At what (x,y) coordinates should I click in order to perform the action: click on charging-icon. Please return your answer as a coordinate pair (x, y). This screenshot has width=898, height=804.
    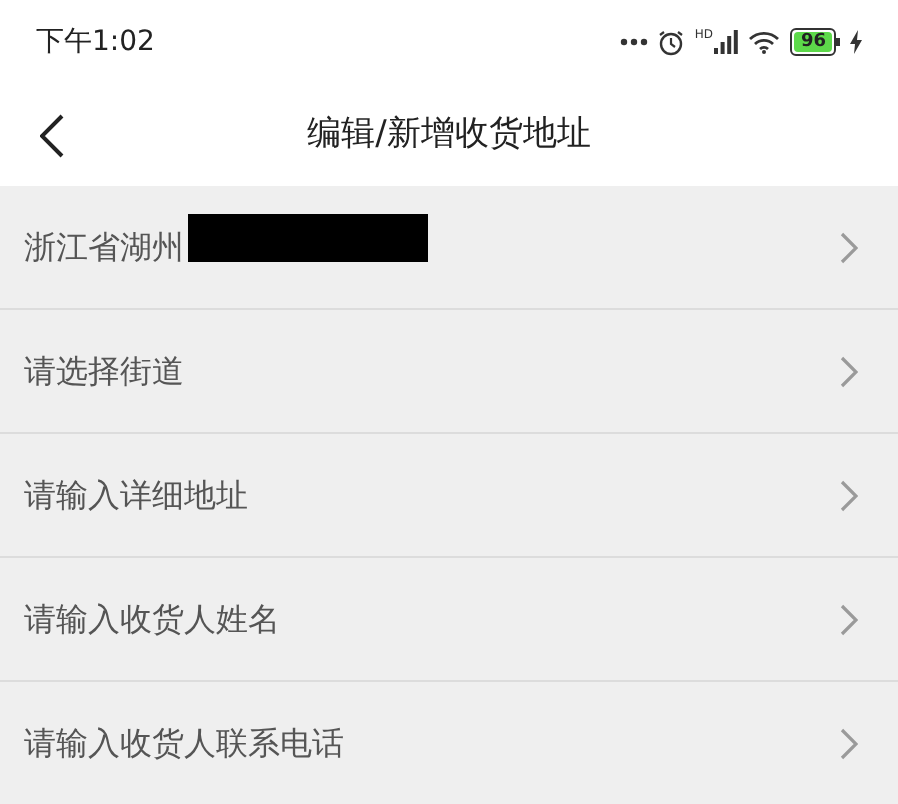
    Looking at the image, I should click on (856, 42).